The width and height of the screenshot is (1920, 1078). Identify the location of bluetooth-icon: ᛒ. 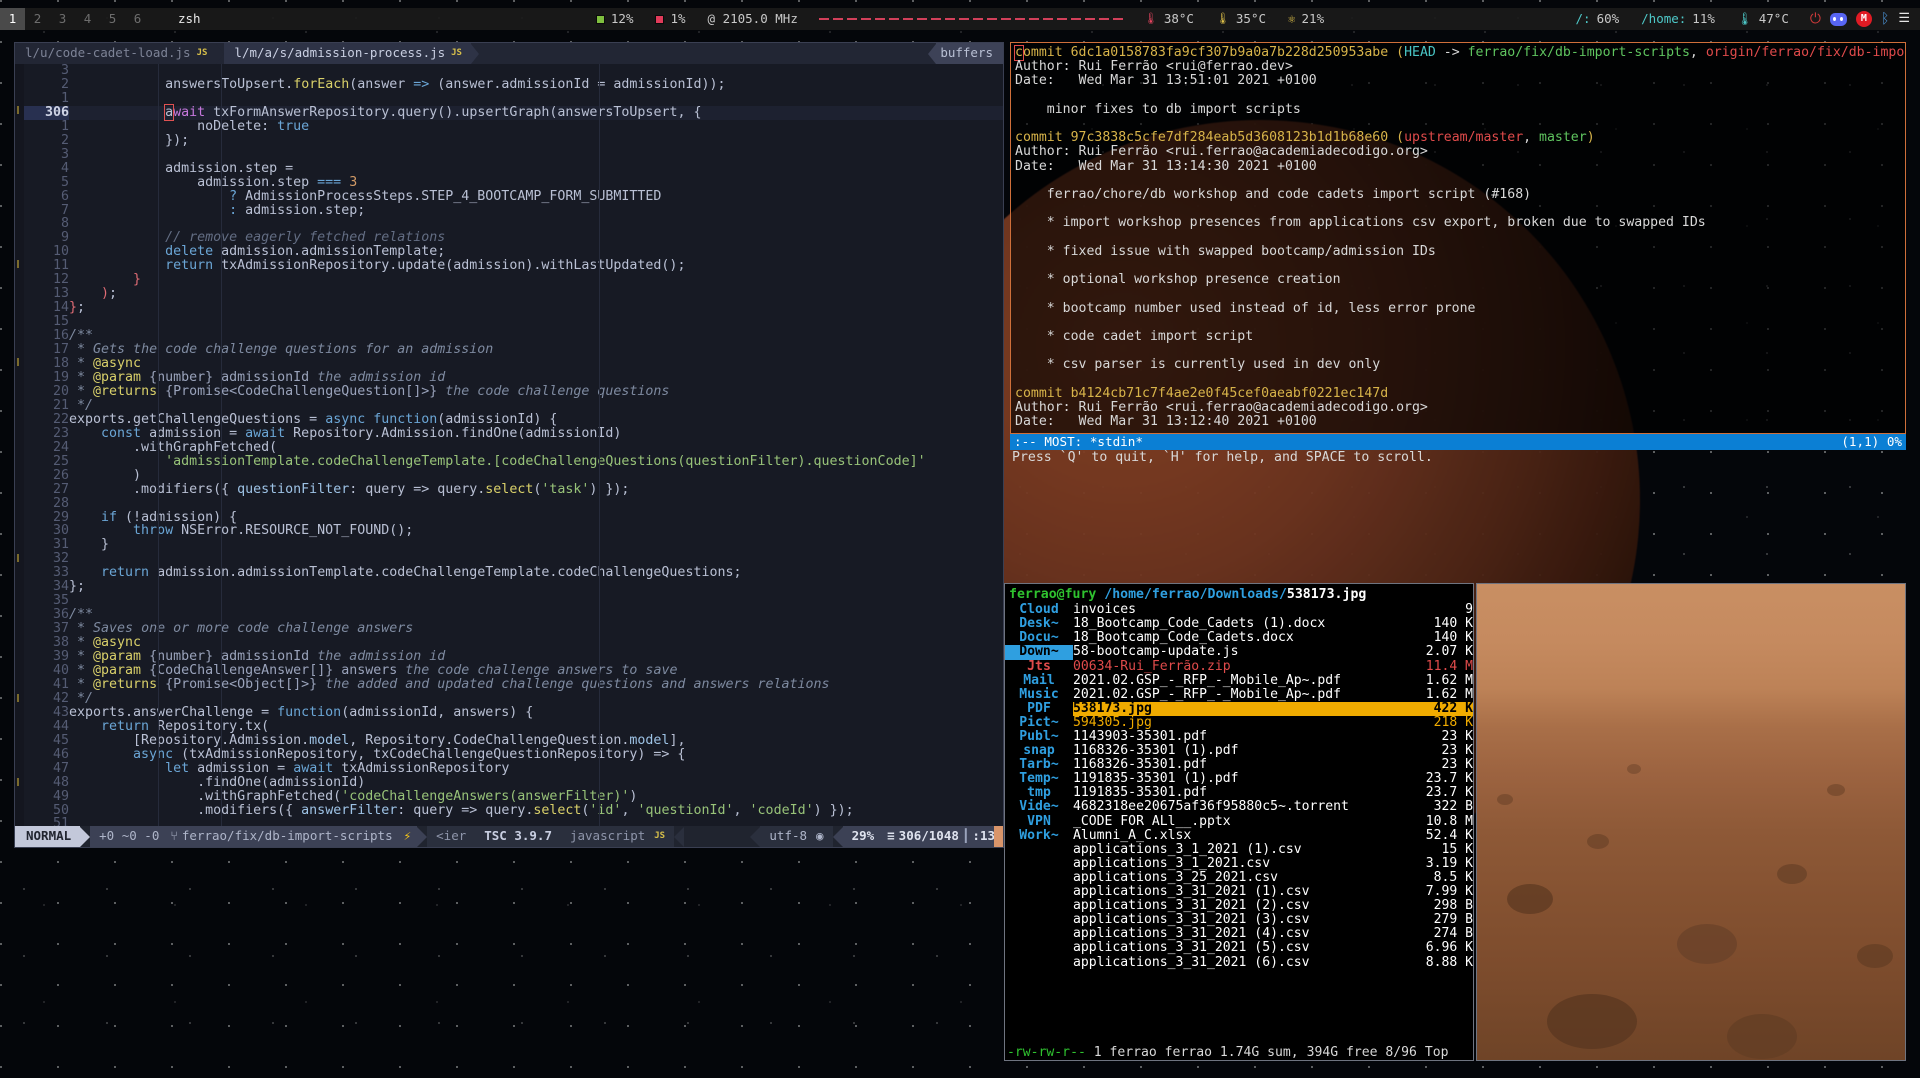
(1885, 19).